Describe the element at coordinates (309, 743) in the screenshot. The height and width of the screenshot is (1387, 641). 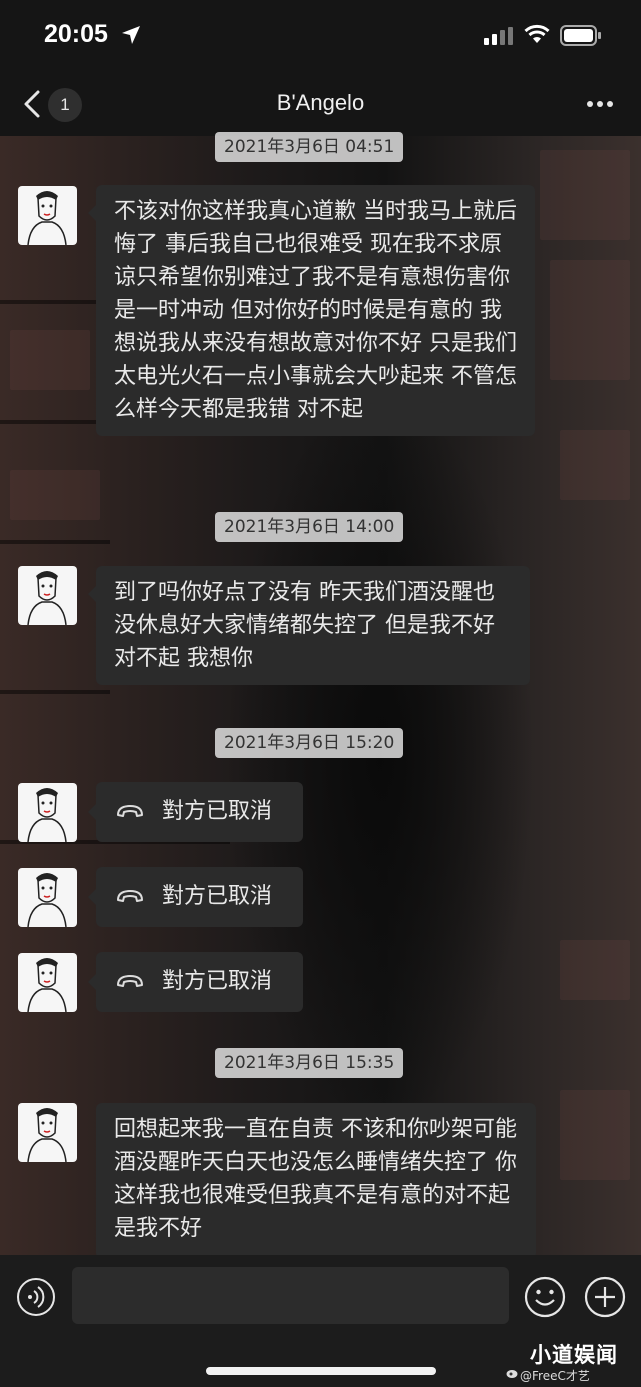
I see `message-timestamp: 2021年3月6日 15:20` at that location.